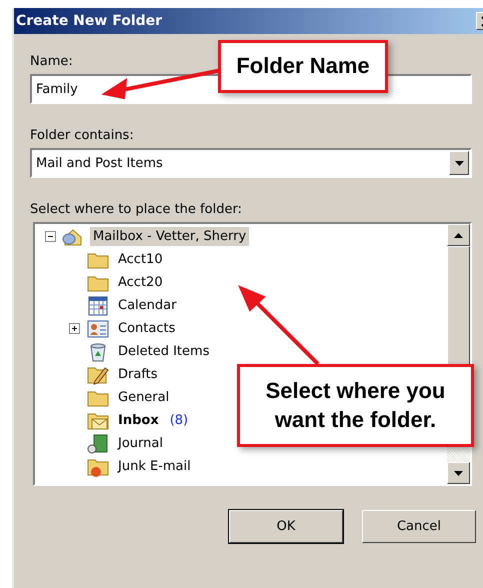 The height and width of the screenshot is (588, 483). What do you see at coordinates (179, 420) in the screenshot?
I see `unread-count: (8)` at bounding box center [179, 420].